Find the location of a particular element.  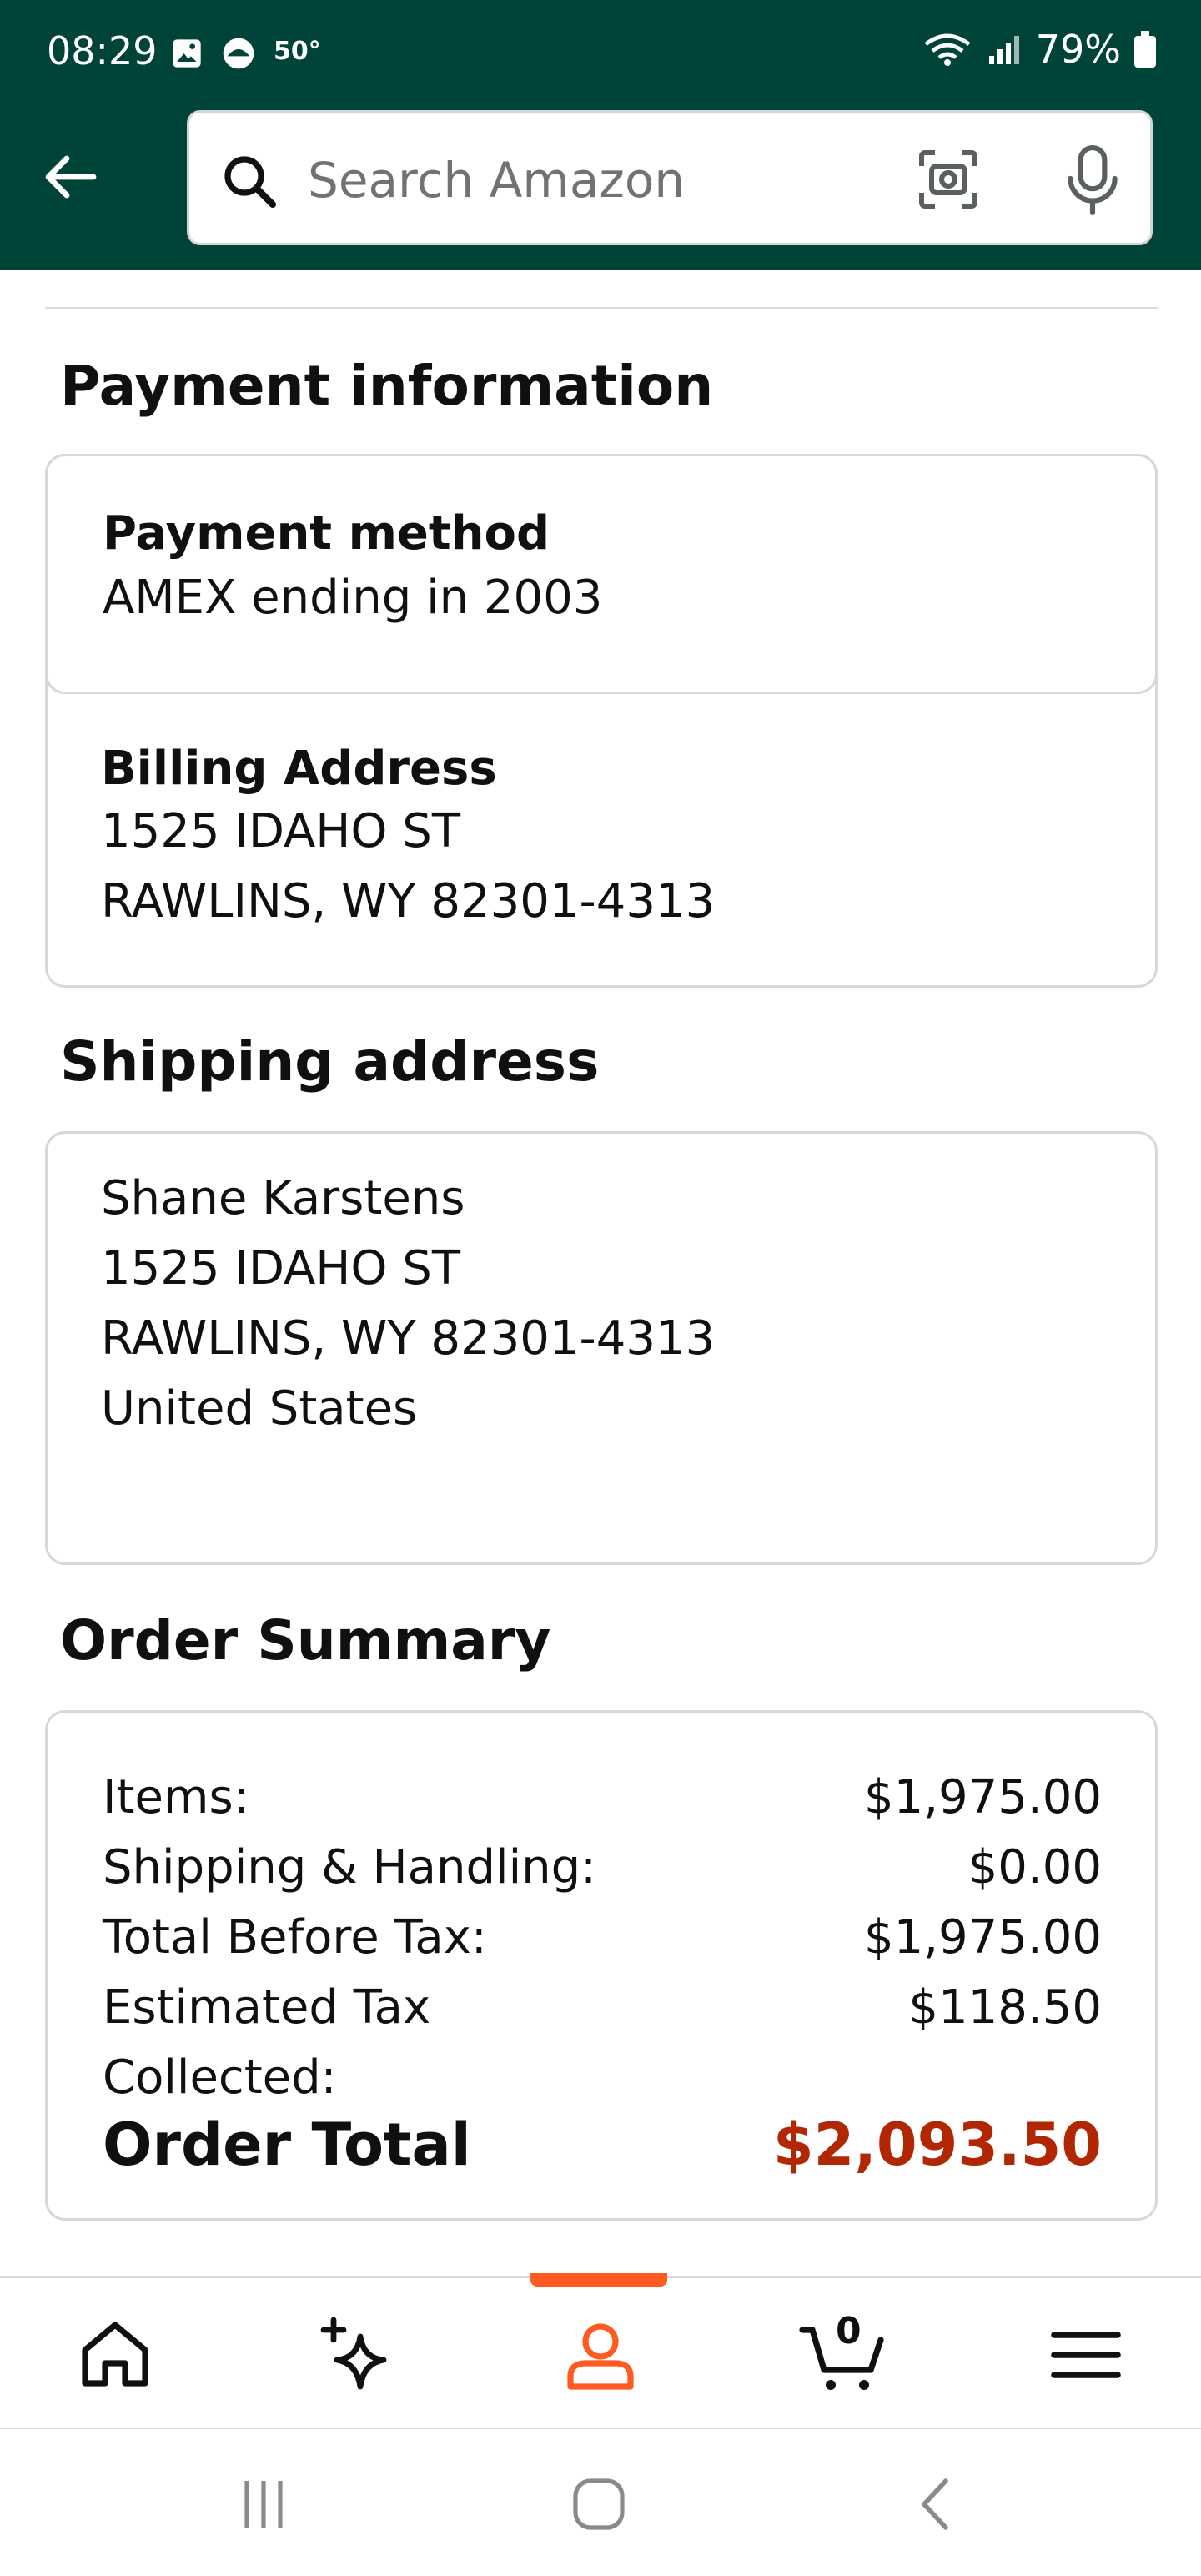

back-arrow-icon is located at coordinates (70, 176).